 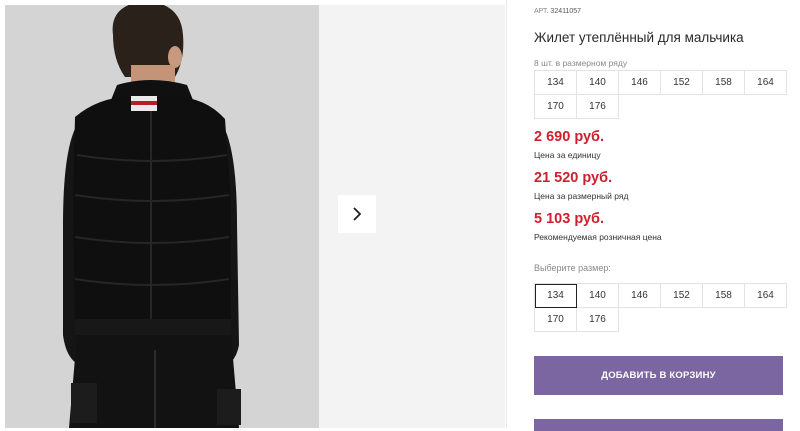 I want to click on retail-price: 5 103 руб., so click(x=569, y=219).